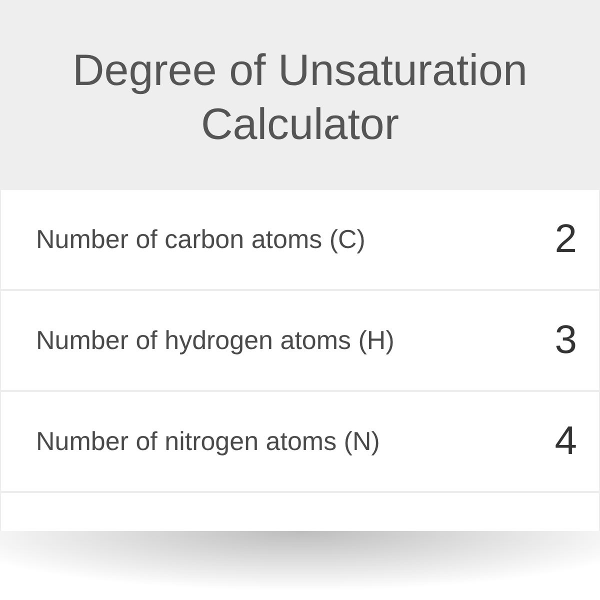 Image resolution: width=600 pixels, height=600 pixels. Describe the element at coordinates (565, 340) in the screenshot. I see `field-value: 3` at that location.